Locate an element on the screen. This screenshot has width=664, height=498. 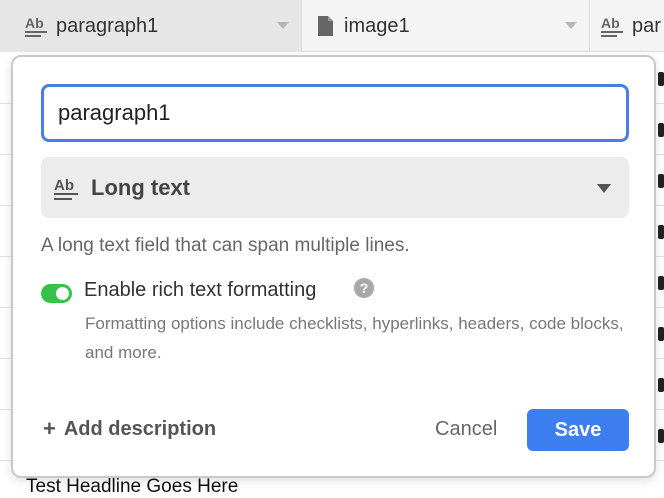
field-name-input is located at coordinates (335, 113).